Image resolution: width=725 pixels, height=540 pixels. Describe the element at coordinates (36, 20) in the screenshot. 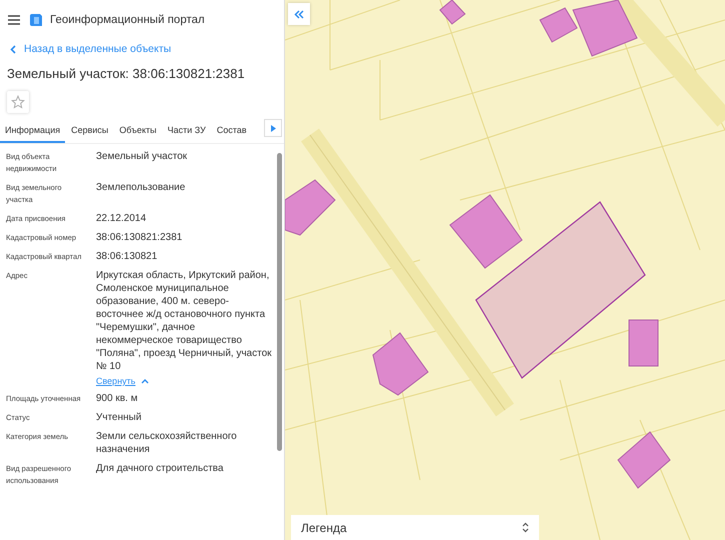

I see `logo-icon` at that location.